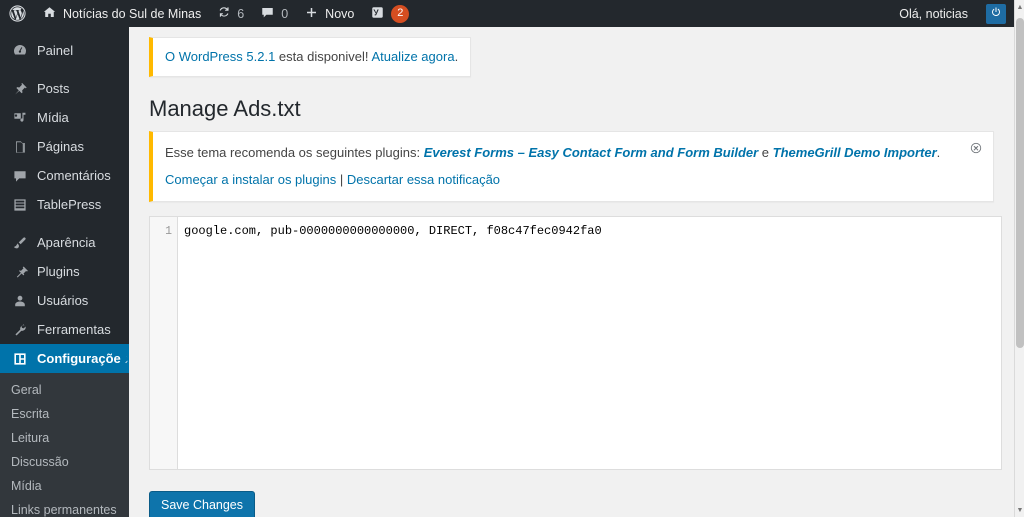 Image resolution: width=1024 pixels, height=517 pixels. I want to click on scroll-up-arrow-icon: ▲, so click(1019, 7).